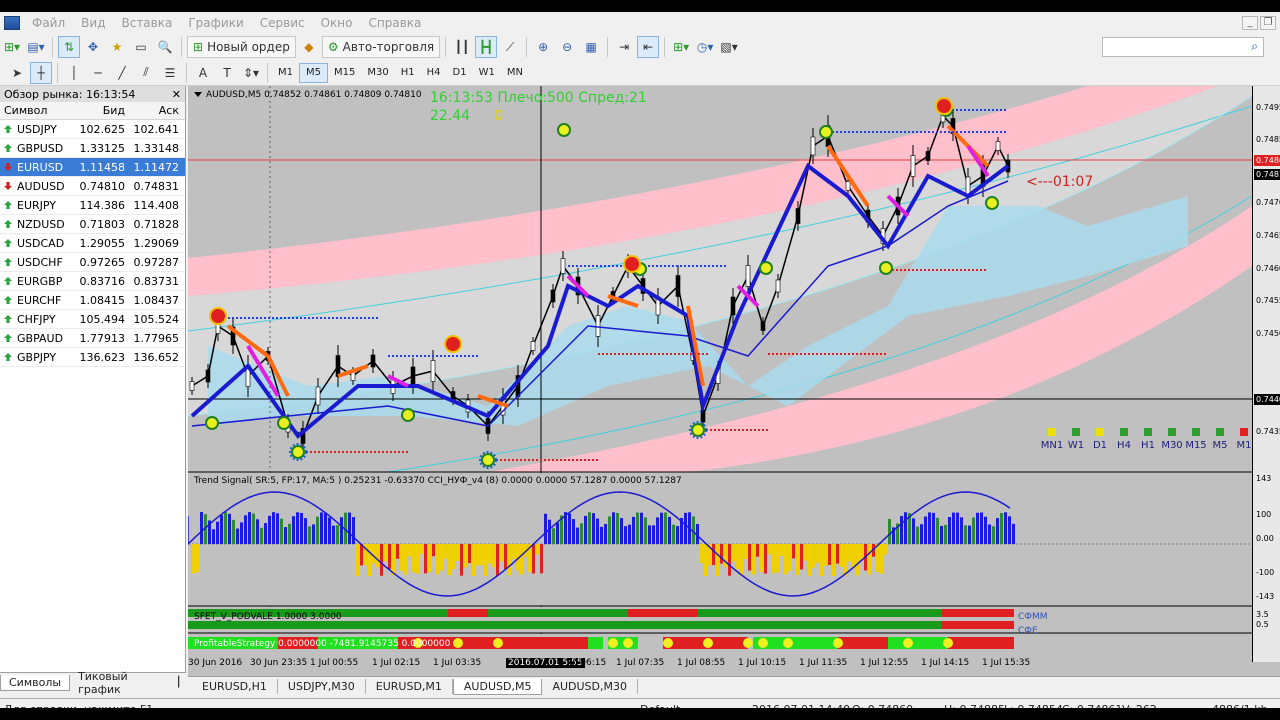 The width and height of the screenshot is (1280, 720). Describe the element at coordinates (409, 686) in the screenshot. I see `chart-tab: EURUSD,M1` at that location.